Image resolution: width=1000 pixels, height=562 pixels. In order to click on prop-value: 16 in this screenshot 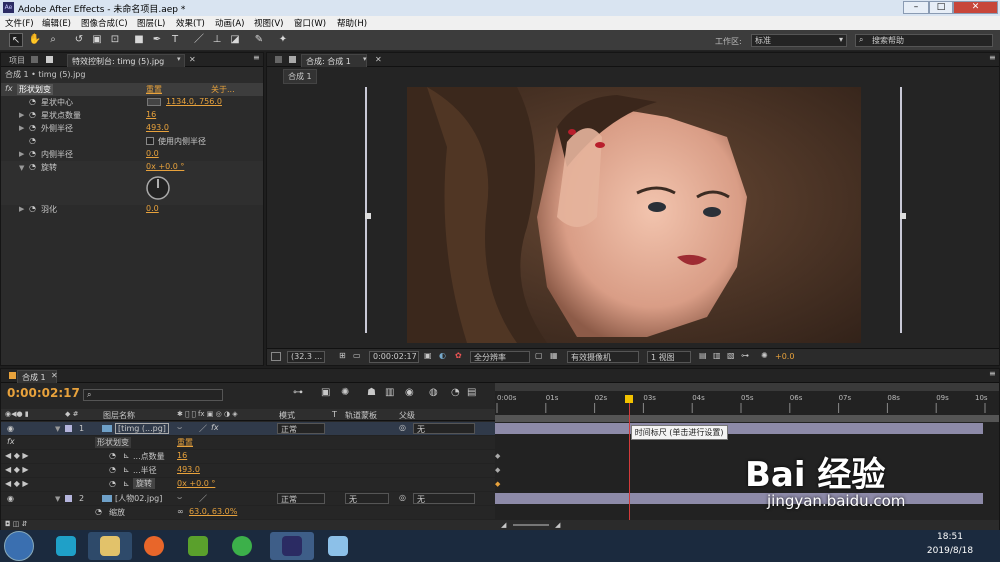, I will do `click(151, 114)`.